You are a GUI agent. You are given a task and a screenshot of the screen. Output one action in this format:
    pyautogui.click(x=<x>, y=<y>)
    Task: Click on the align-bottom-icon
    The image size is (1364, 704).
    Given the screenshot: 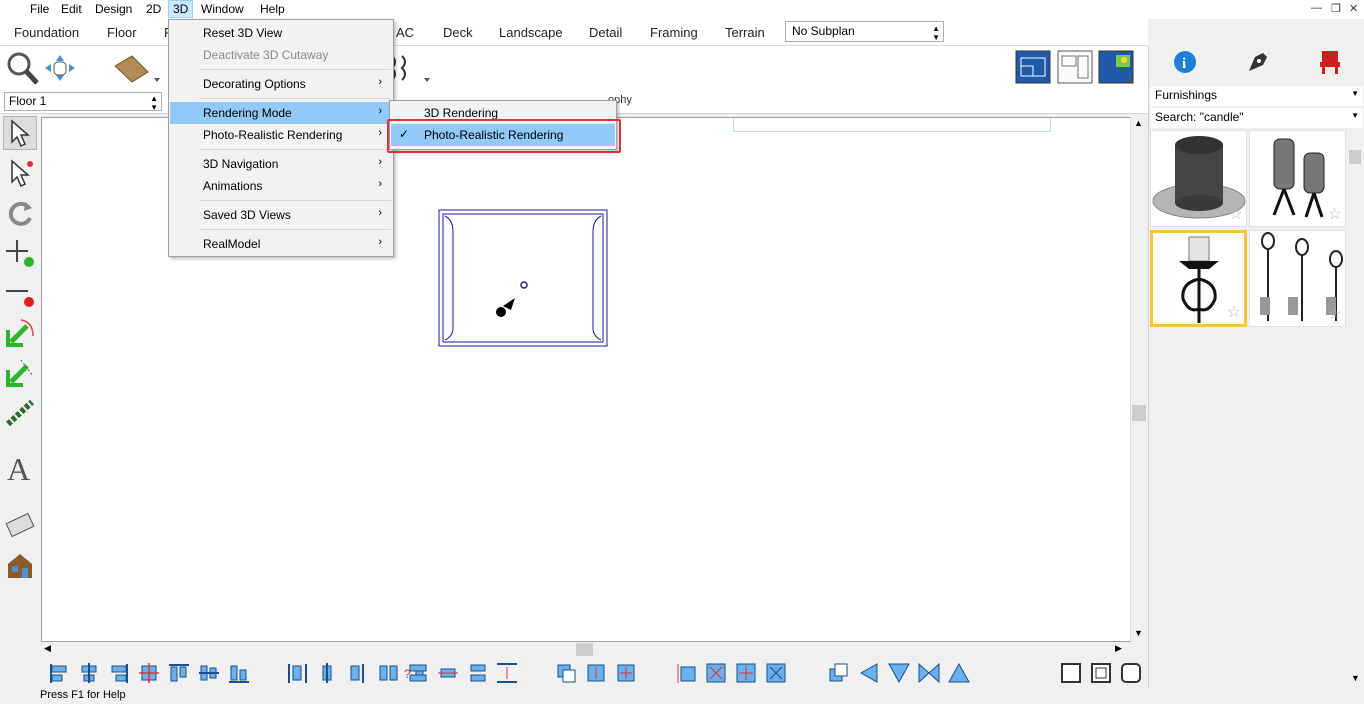 What is the action you would take?
    pyautogui.click(x=240, y=673)
    